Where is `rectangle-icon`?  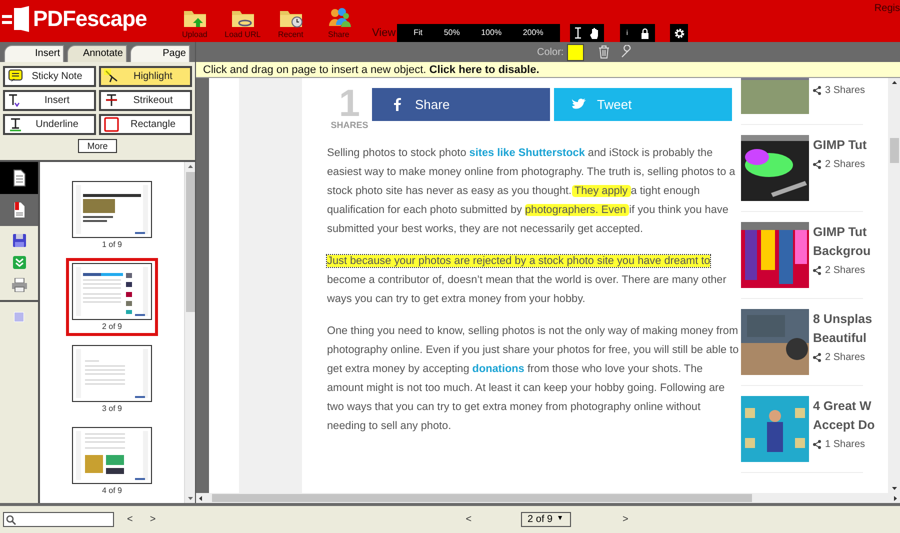
rectangle-icon is located at coordinates (111, 124).